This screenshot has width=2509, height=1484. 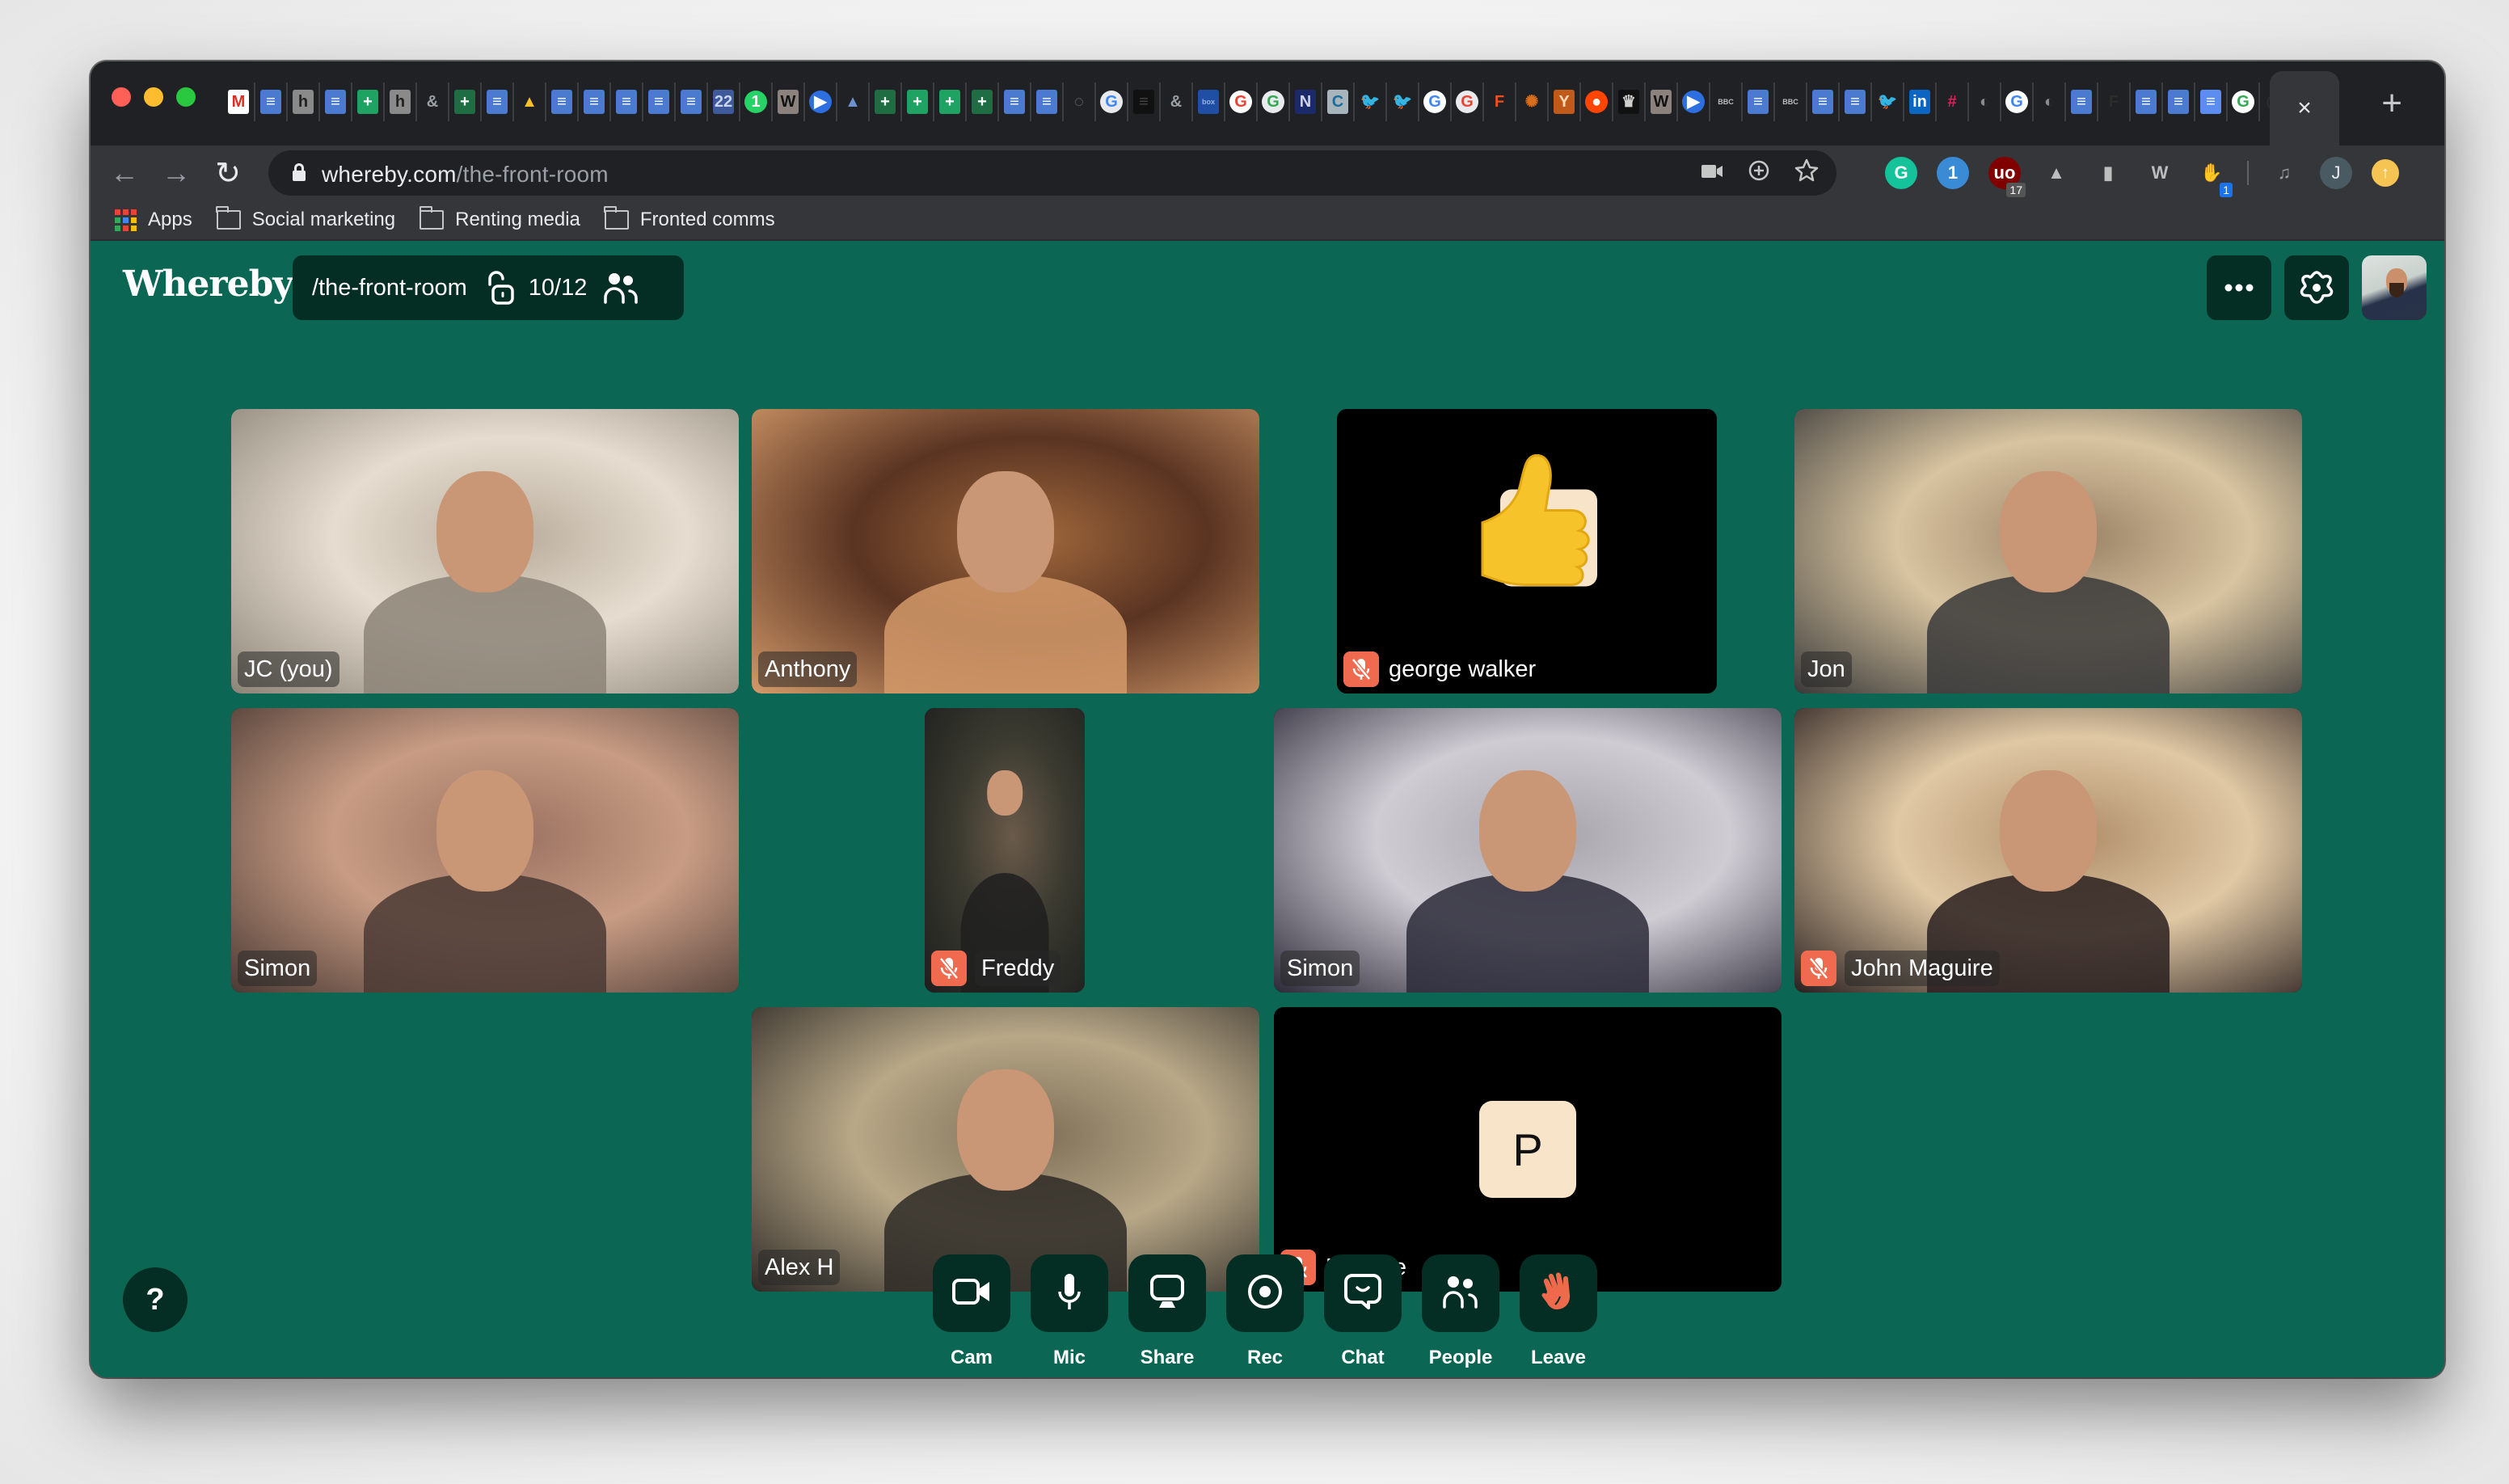 What do you see at coordinates (239, 101) in the screenshot?
I see `browser-tab: M` at bounding box center [239, 101].